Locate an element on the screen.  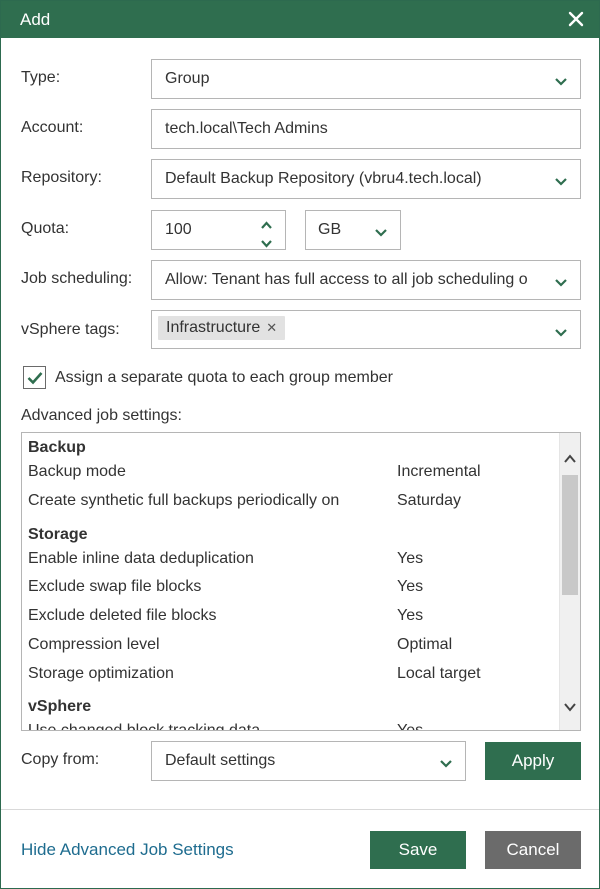
type-select: Group is located at coordinates (366, 79).